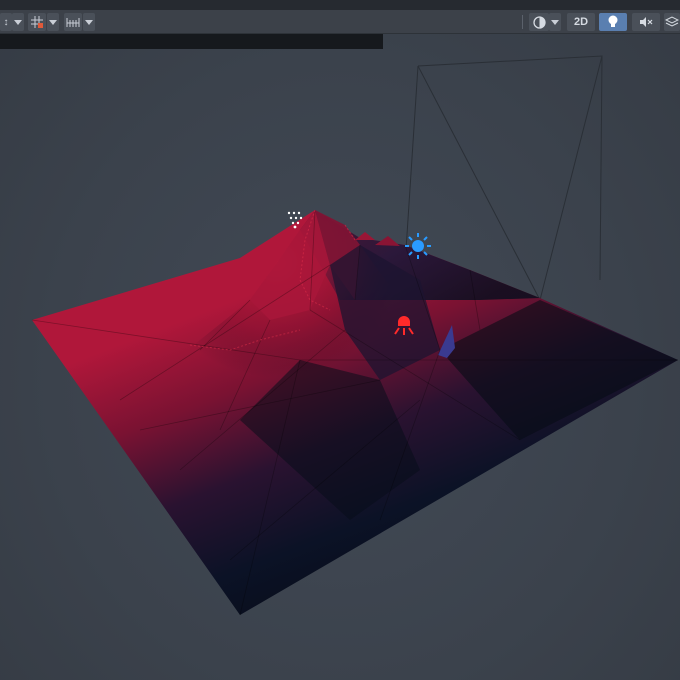 This screenshot has width=680, height=680. I want to click on view-2d-label: 2D, so click(581, 22).